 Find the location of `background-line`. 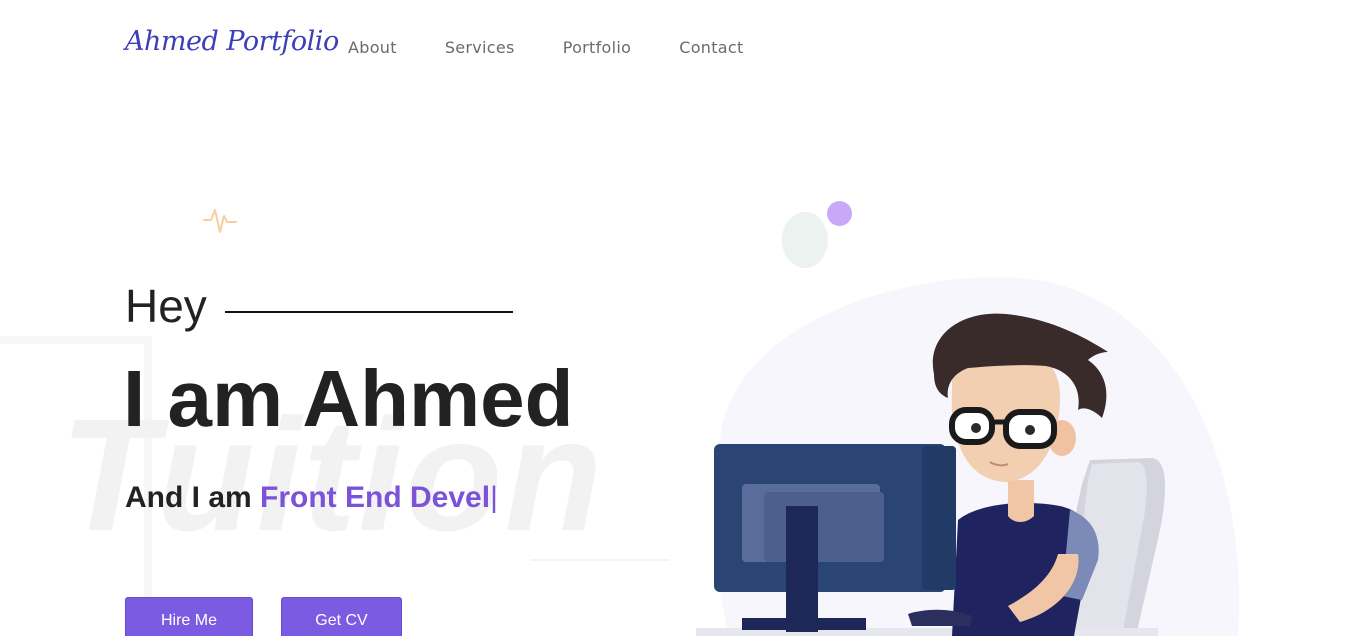

background-line is located at coordinates (600, 560).